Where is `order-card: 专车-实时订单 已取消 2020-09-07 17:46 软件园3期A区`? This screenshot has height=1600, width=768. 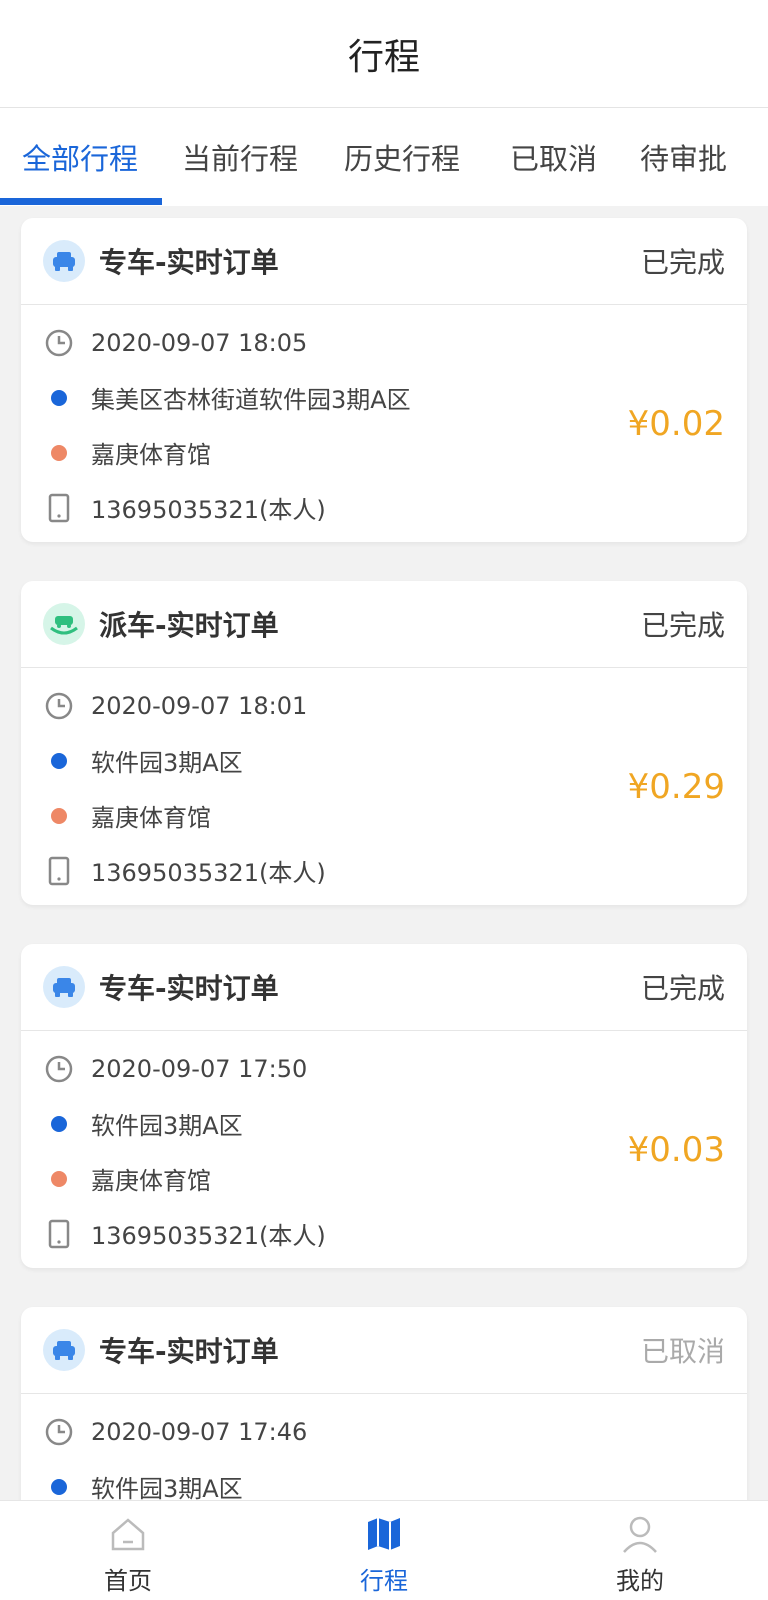 order-card: 专车-实时订单 已取消 2020-09-07 17:46 软件园3期A区 is located at coordinates (384, 1403).